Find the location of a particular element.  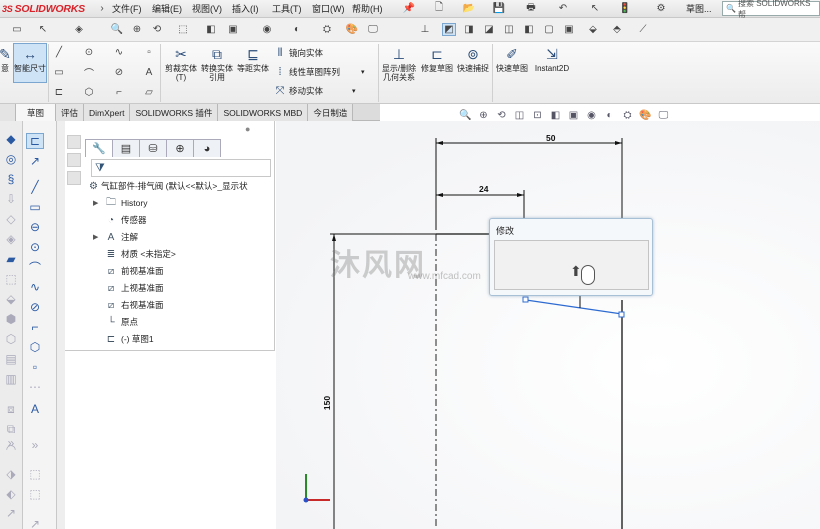

dimension-label-150: 150 is located at coordinates (327, 403).